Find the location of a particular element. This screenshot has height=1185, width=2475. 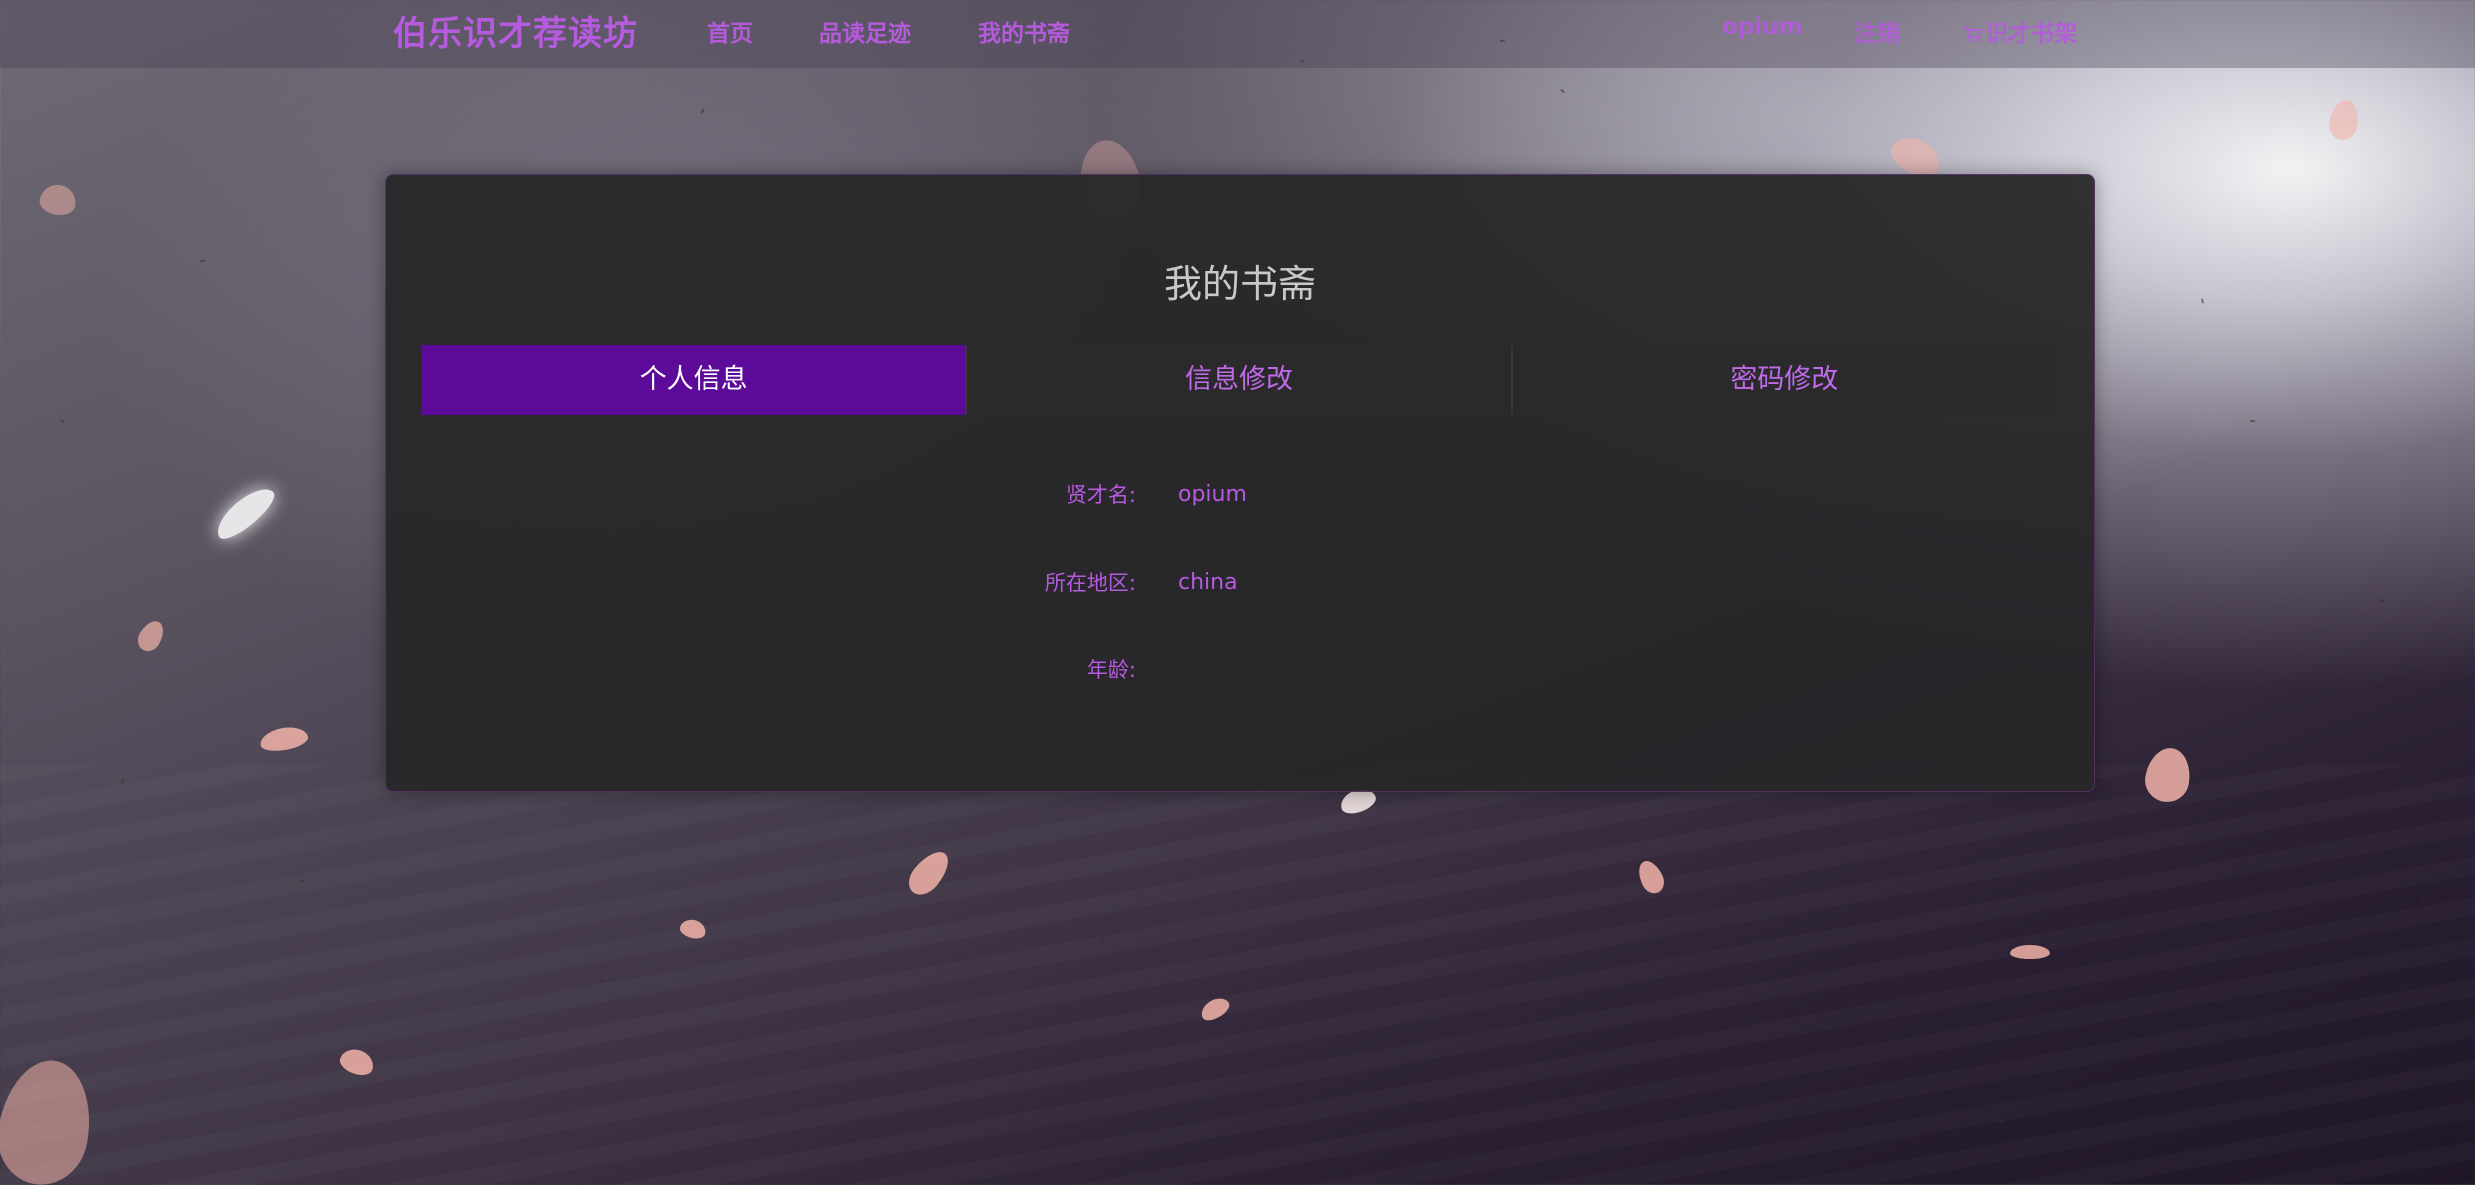

field-label-region: 所在地区: is located at coordinates (1090, 583).